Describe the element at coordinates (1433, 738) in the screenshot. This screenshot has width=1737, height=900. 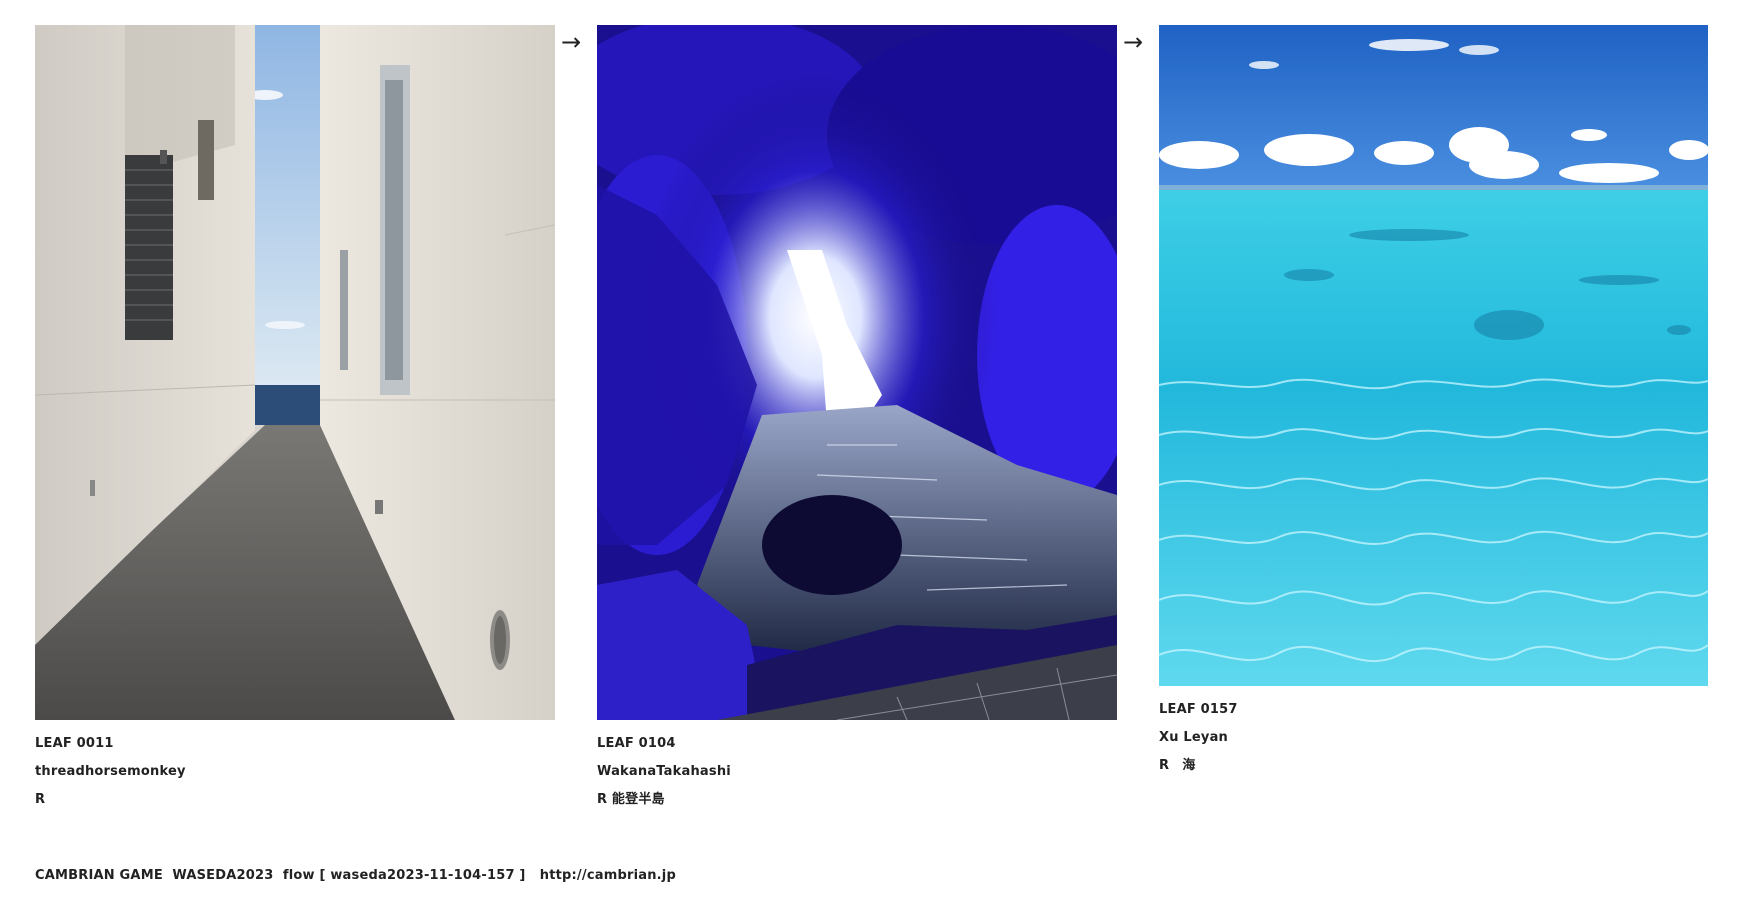
I see `leaf-author: Xu Leyan` at that location.